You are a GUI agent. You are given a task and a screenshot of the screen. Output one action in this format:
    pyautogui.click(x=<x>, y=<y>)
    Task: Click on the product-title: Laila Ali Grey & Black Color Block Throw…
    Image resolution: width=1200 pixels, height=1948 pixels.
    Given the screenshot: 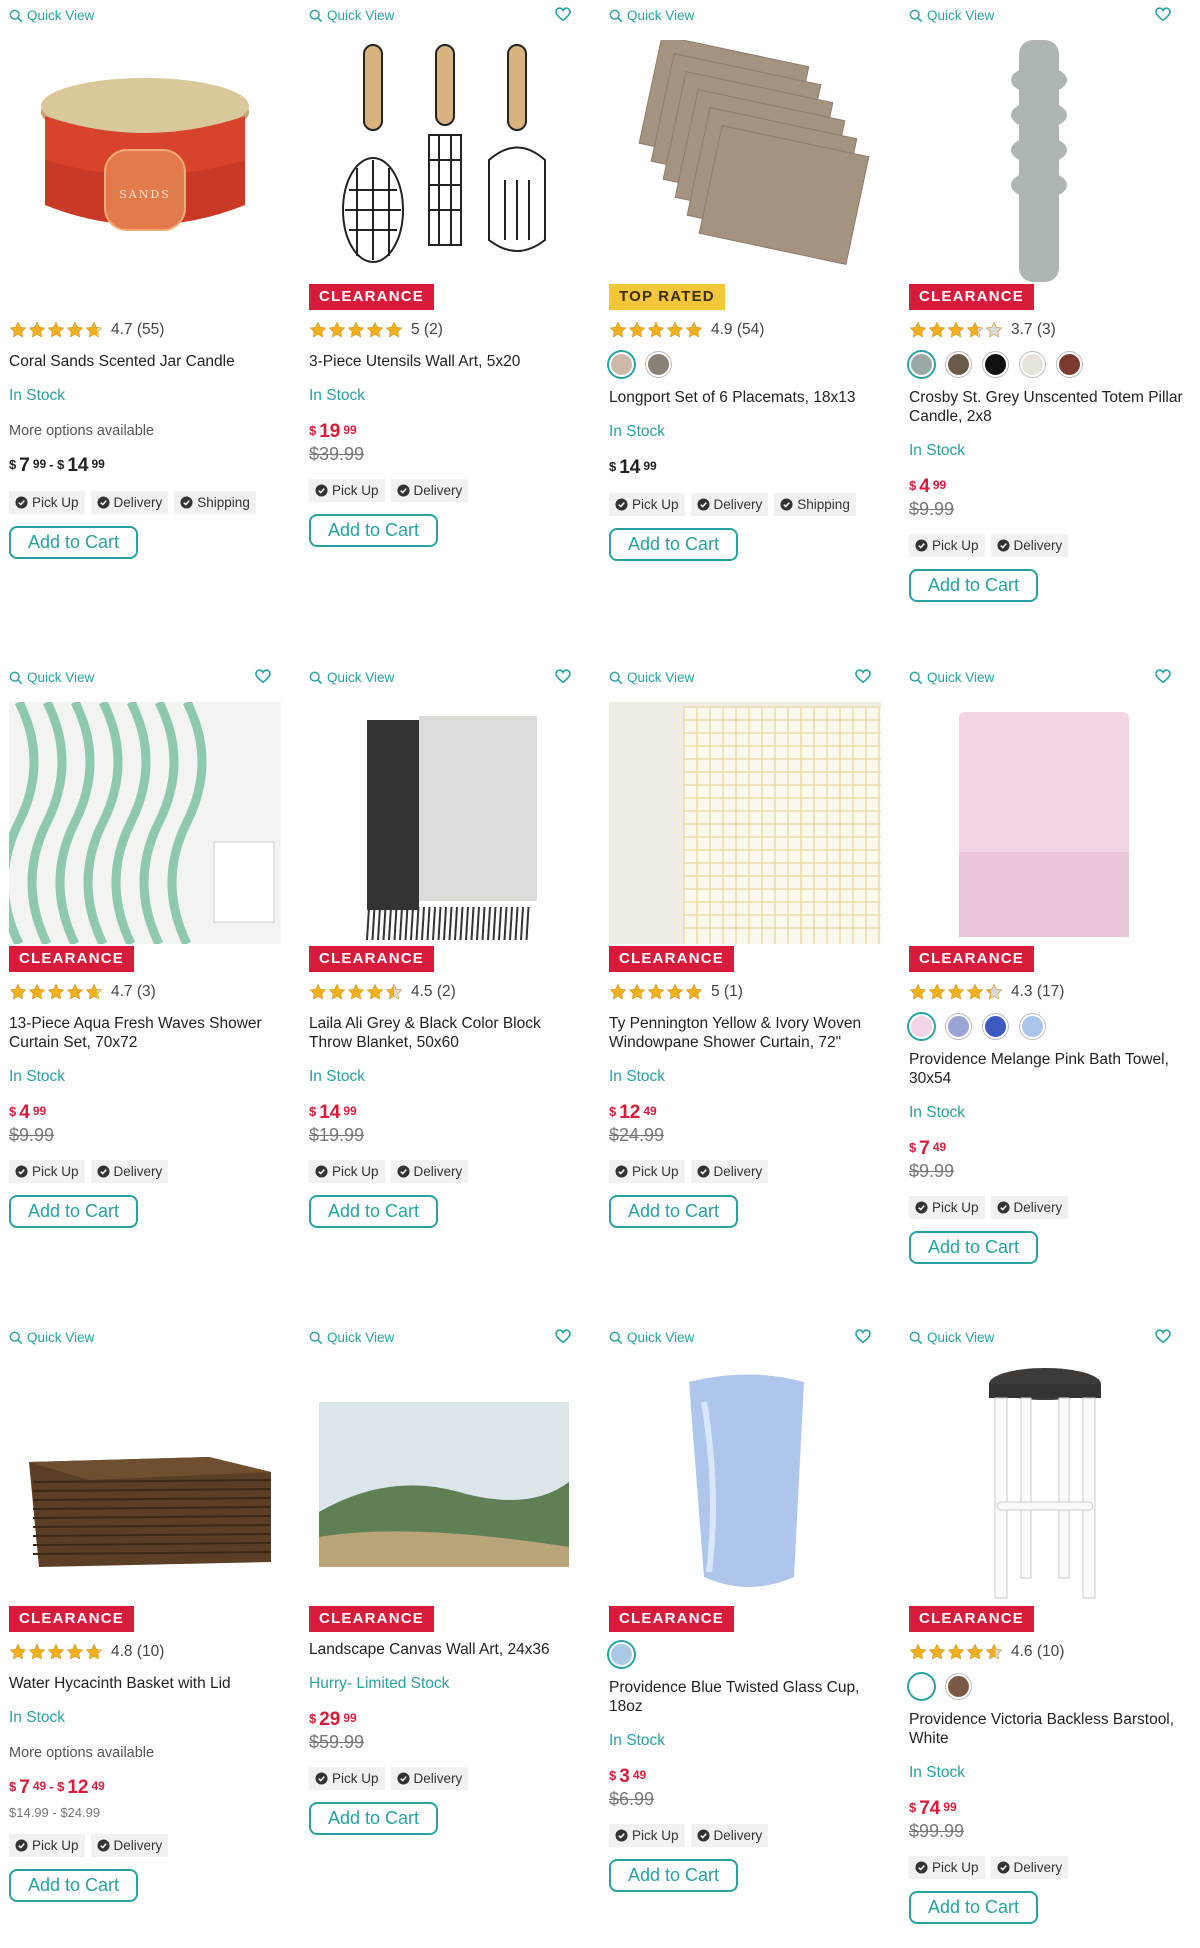 What is the action you would take?
    pyautogui.click(x=447, y=1033)
    